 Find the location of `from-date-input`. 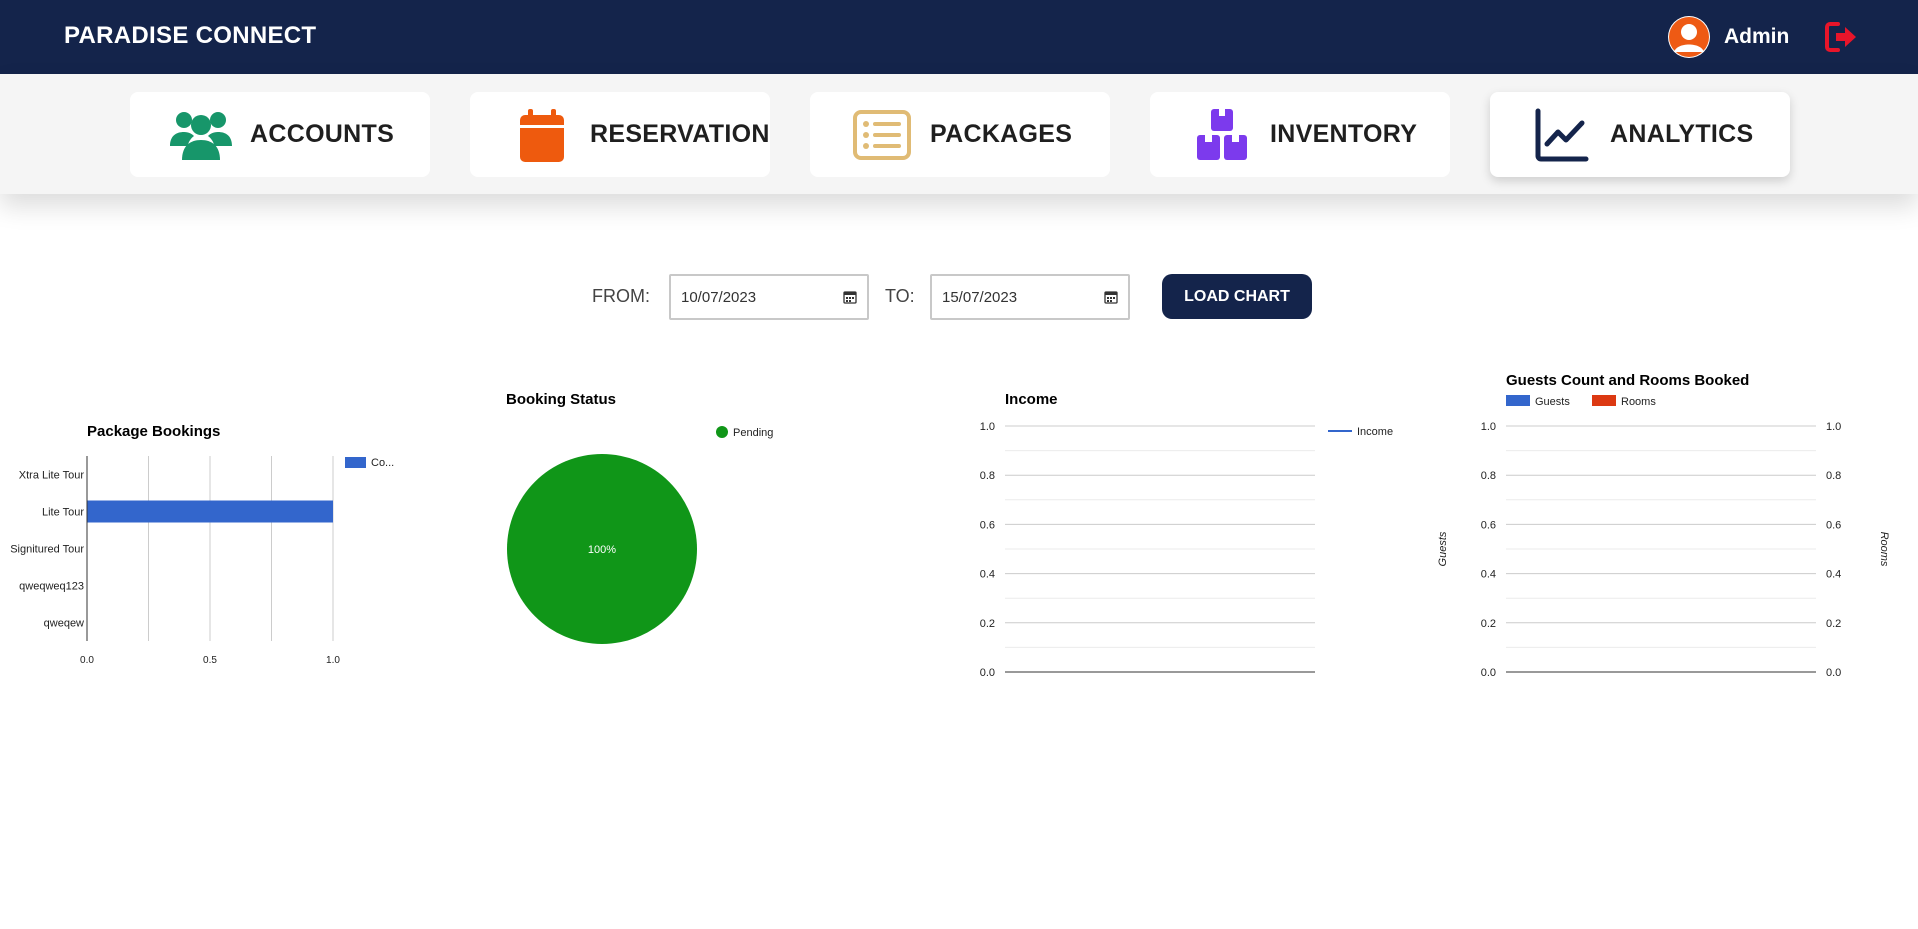

from-date-input is located at coordinates (769, 297).